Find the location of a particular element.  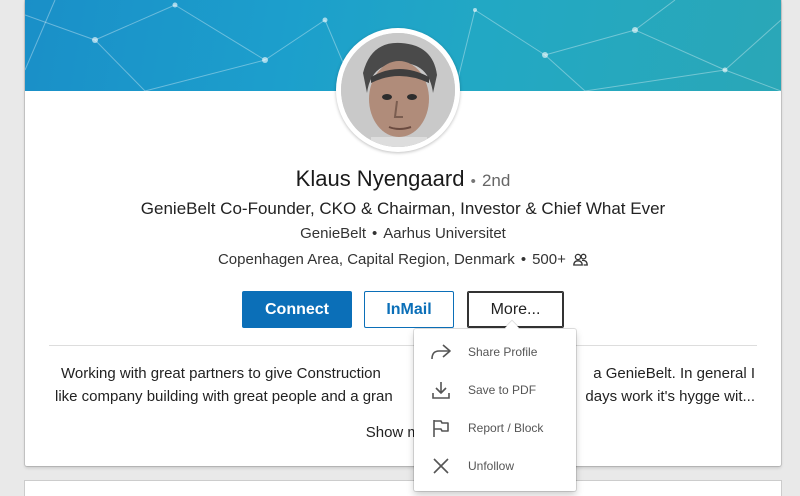

inmail-button: InMail is located at coordinates (409, 309).